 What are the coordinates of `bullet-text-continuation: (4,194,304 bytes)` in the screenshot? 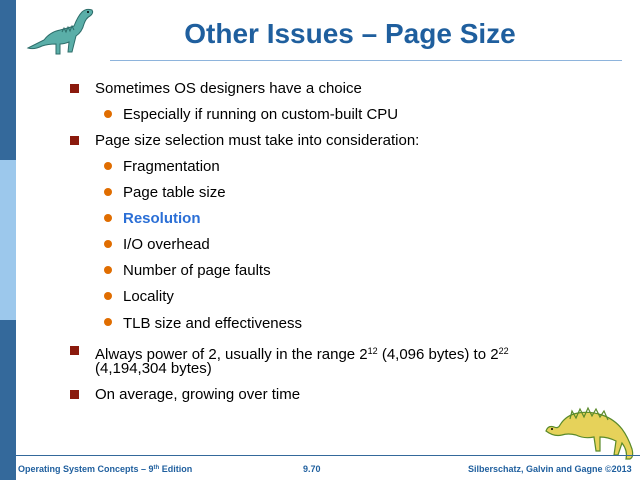 It's located at (153, 368).